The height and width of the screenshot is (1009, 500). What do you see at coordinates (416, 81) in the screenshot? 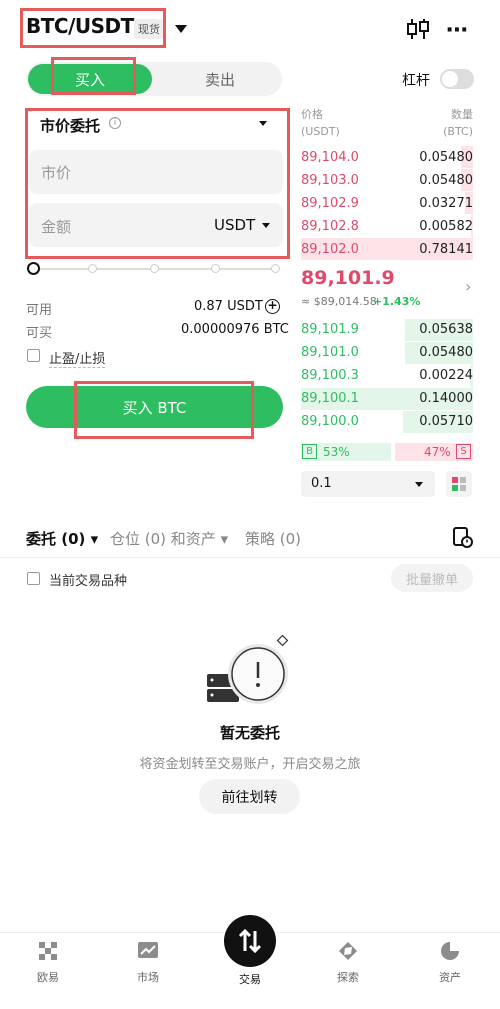
I see `leverage-label: 杠杆` at bounding box center [416, 81].